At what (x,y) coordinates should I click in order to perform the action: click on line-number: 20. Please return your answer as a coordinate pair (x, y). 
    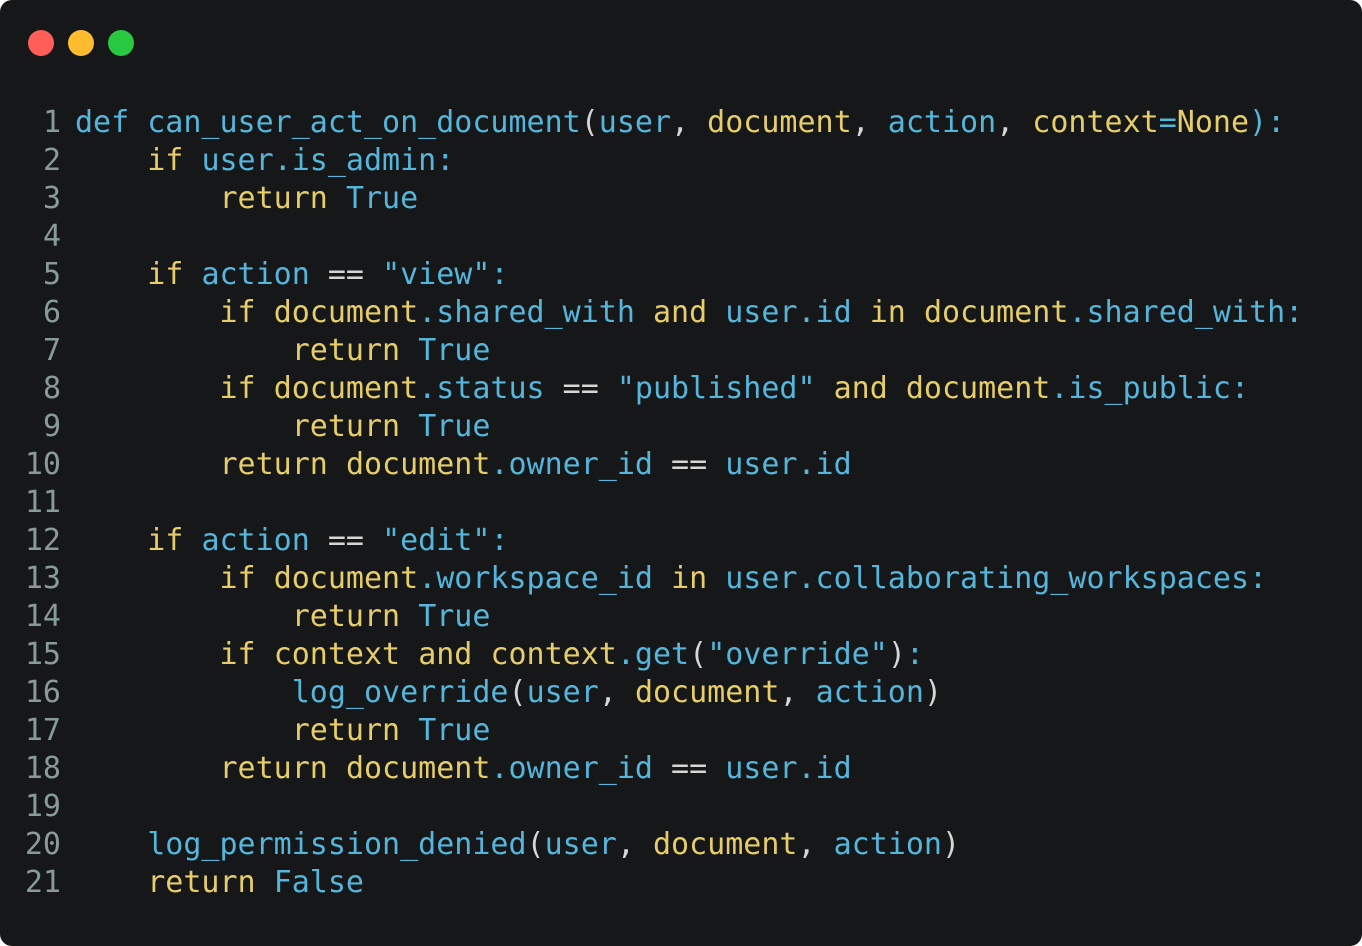
    Looking at the image, I should click on (42, 844).